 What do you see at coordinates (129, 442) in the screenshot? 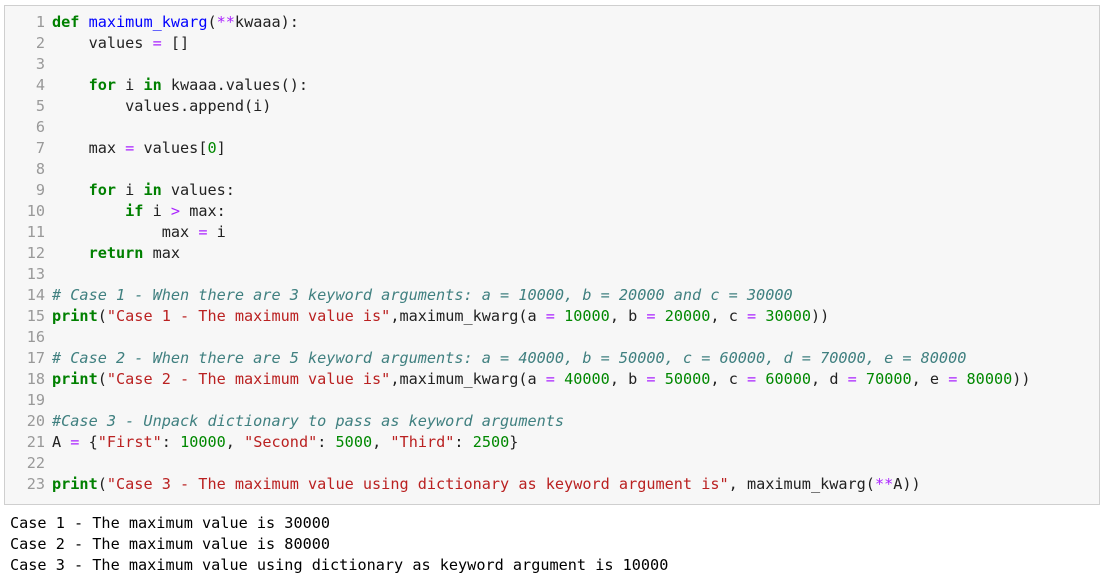
I see `code-token: "First"` at bounding box center [129, 442].